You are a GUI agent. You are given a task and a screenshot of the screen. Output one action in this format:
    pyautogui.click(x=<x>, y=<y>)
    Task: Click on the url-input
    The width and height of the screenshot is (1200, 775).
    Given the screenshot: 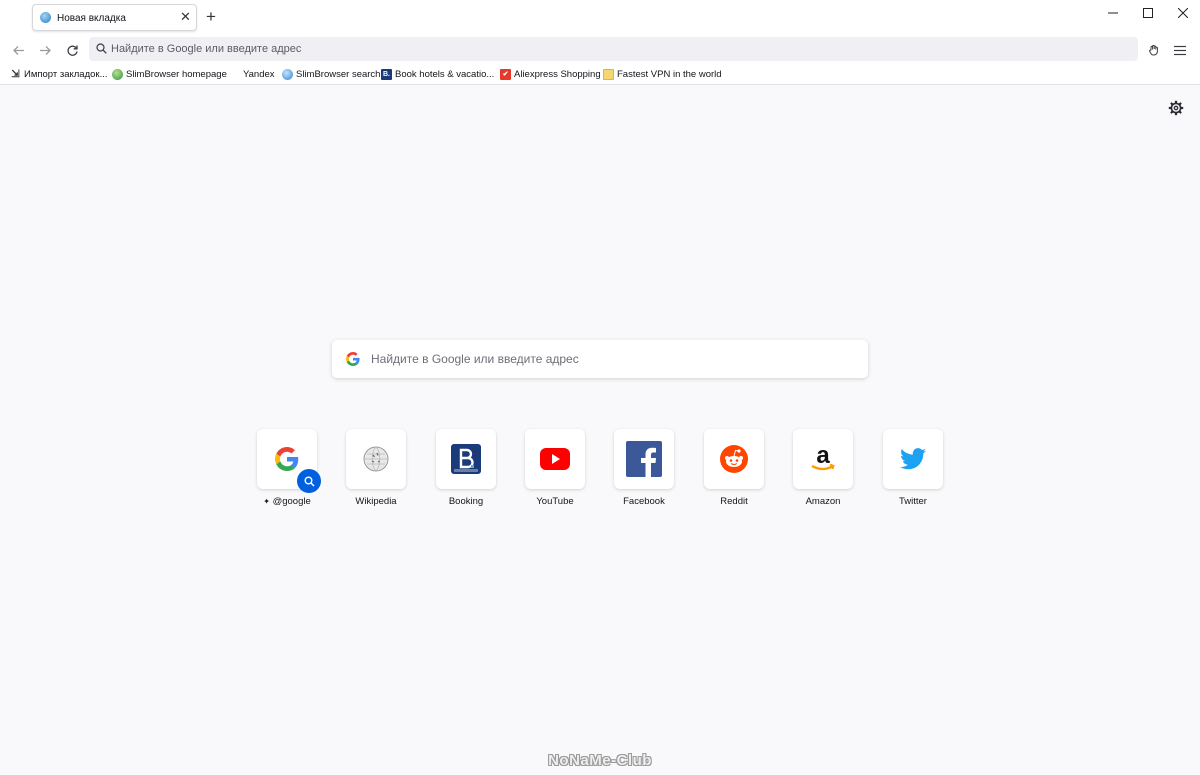 What is the action you would take?
    pyautogui.click(x=611, y=49)
    